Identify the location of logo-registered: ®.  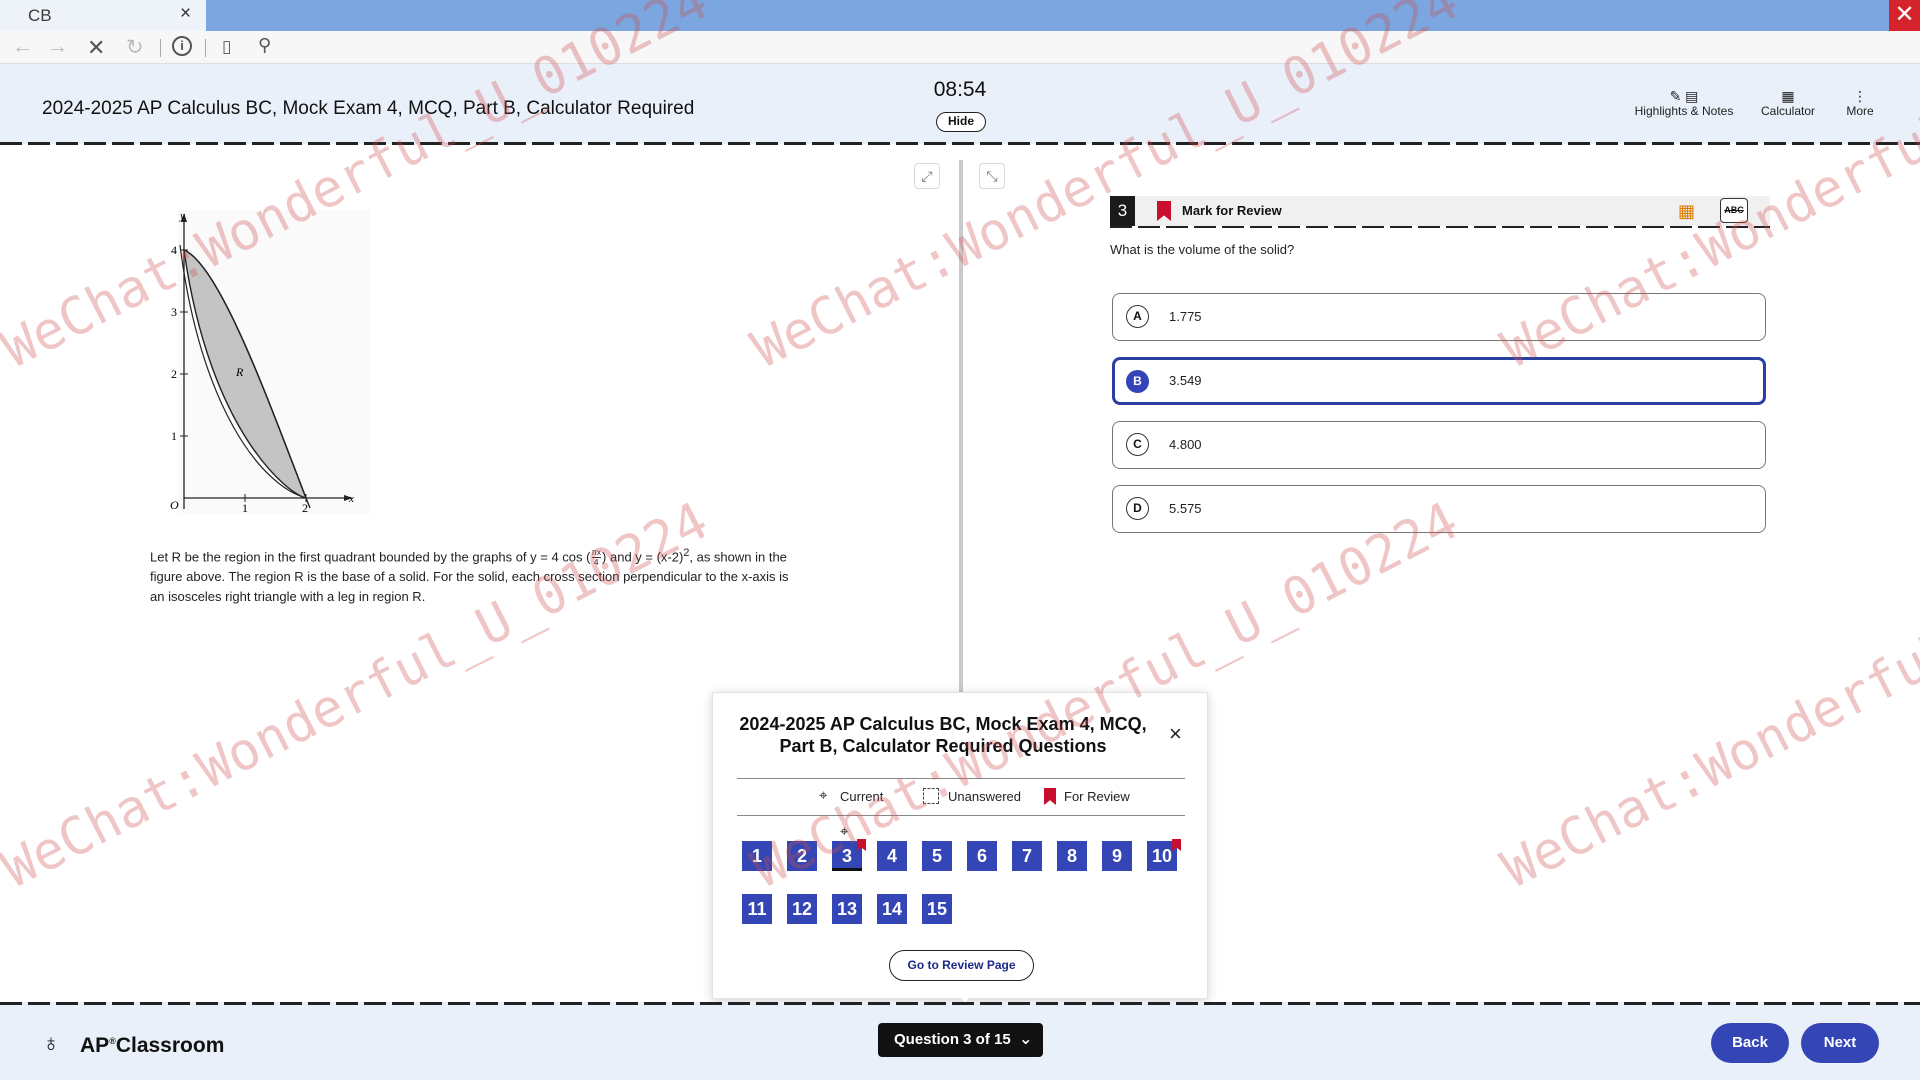
(112, 1041).